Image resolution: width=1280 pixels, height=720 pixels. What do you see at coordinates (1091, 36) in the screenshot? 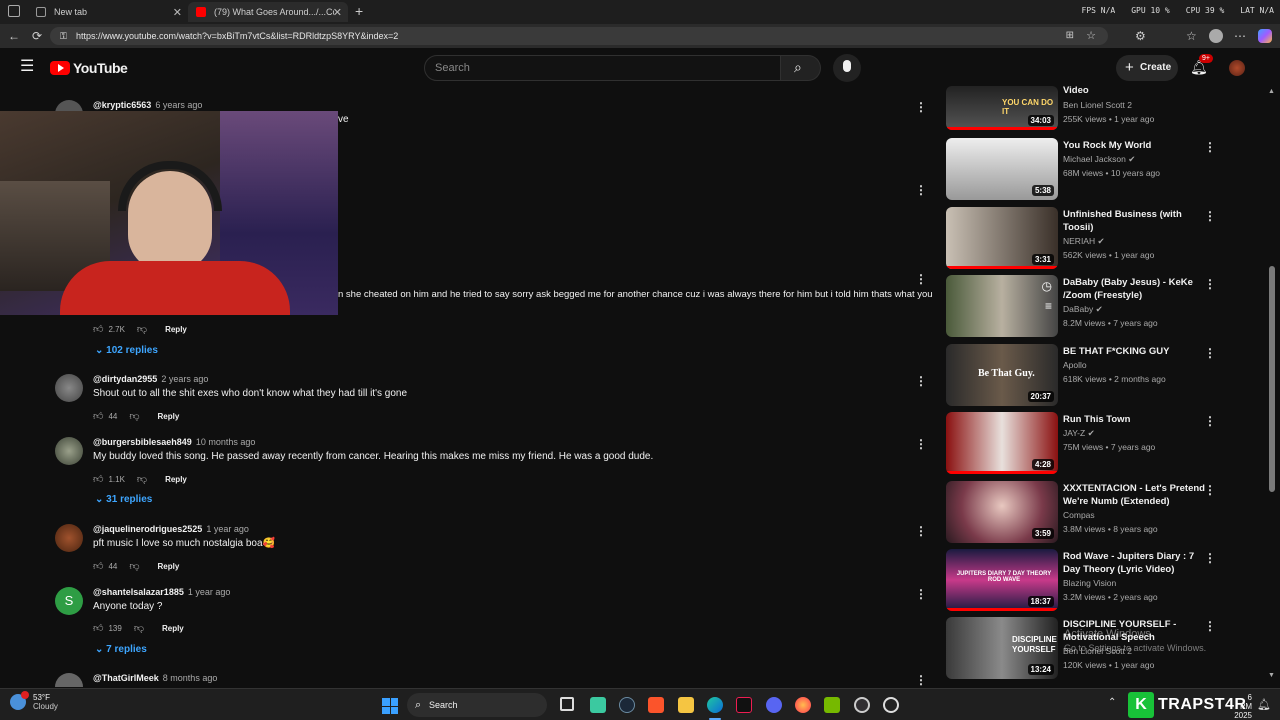
I see `star-icon: ☆` at bounding box center [1091, 36].